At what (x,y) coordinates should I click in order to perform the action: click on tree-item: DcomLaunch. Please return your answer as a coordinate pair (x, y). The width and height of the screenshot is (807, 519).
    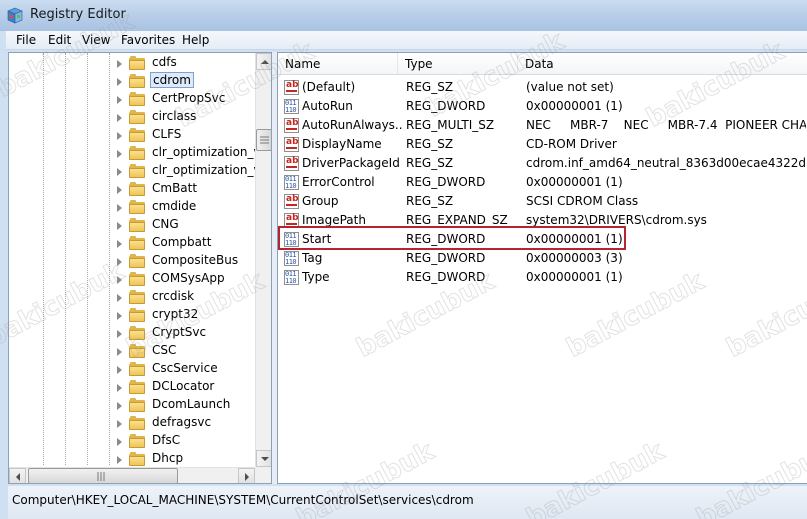
    Looking at the image, I should click on (133, 405).